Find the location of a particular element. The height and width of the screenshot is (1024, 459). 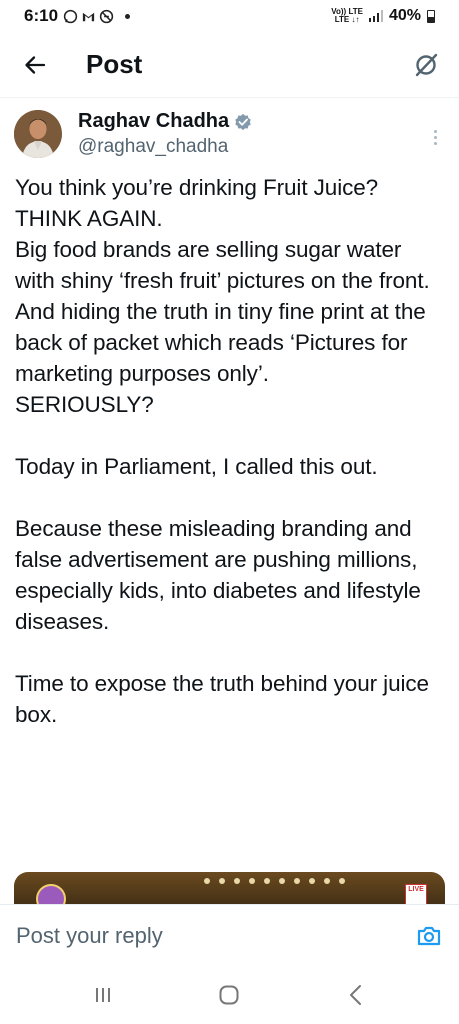

status-left: 6:10 is located at coordinates (77, 16).